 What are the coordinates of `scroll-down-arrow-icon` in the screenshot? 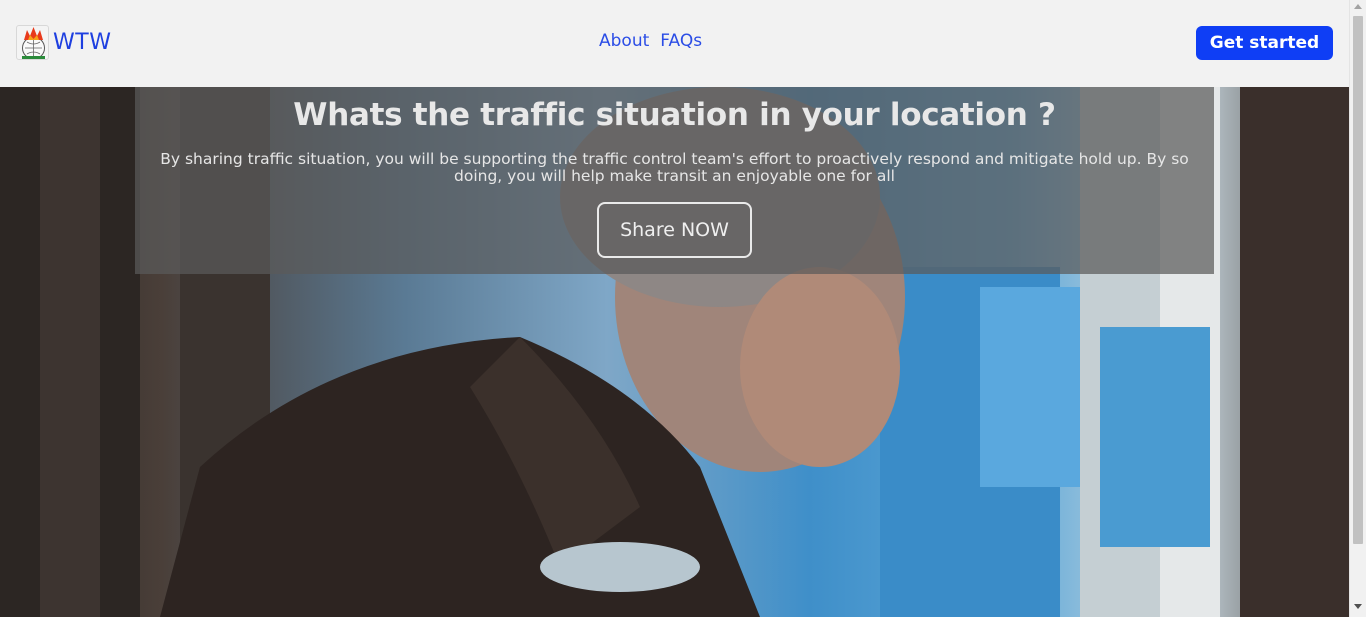 It's located at (1358, 606).